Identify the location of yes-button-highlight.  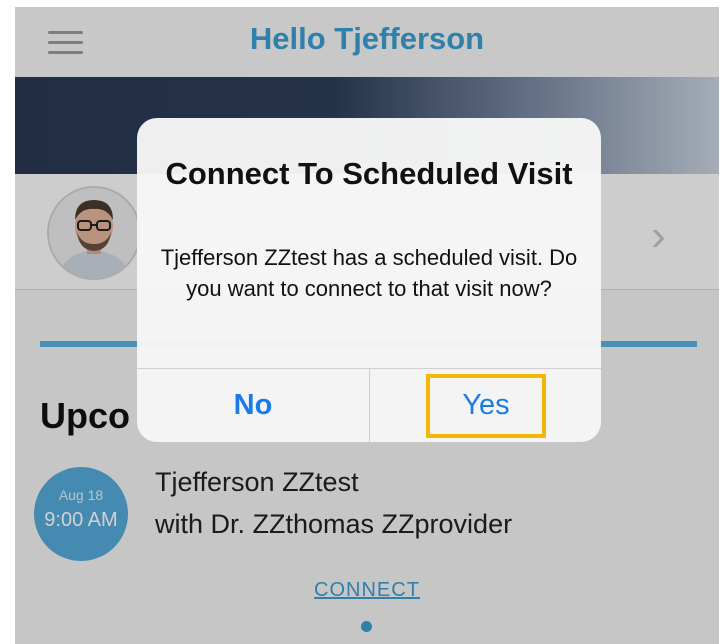
(486, 406).